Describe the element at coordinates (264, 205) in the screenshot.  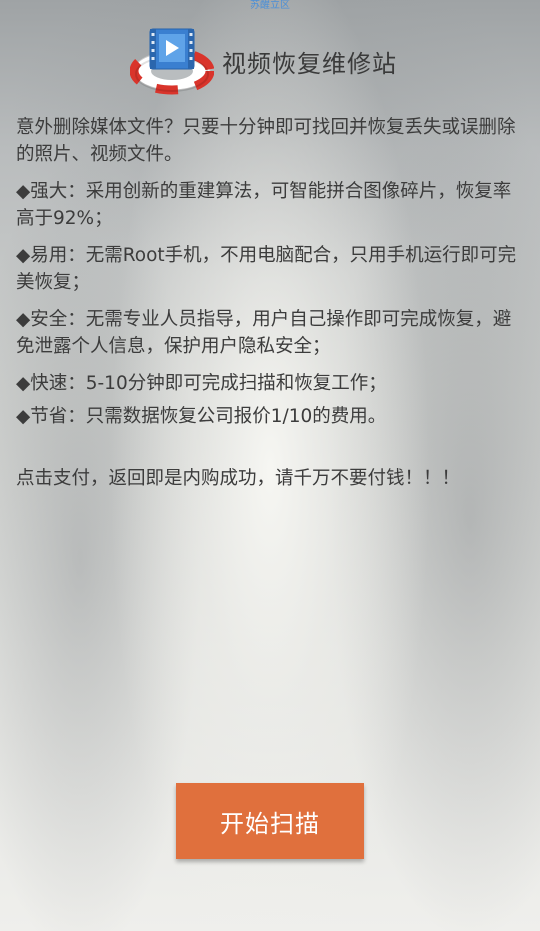
I see `feature-powerful: ◆强大：采用创新的重建算法，可智能拼合图像碎片，恢复率高于92%；` at that location.